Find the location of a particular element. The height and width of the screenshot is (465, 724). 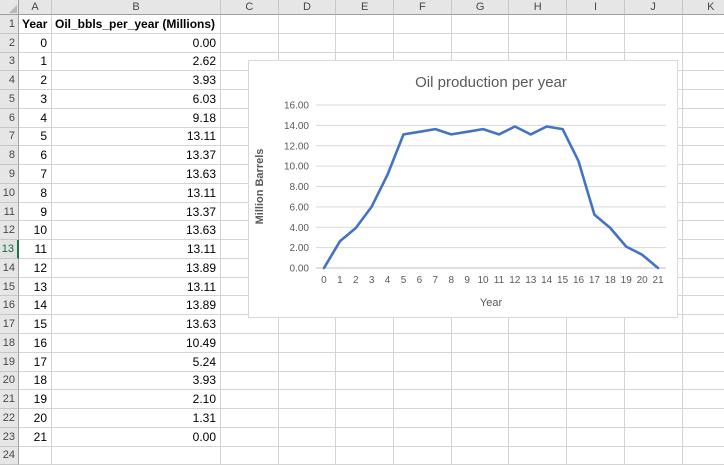

row-header-20: 20 is located at coordinates (9, 381).